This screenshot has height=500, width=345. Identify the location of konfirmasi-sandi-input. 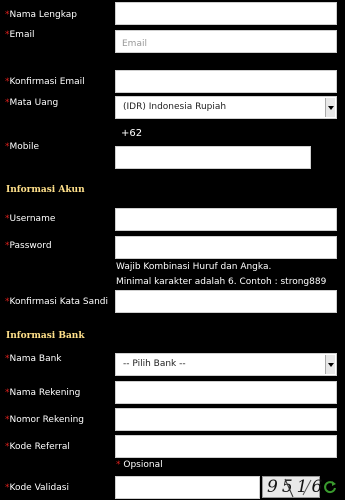
(226, 304).